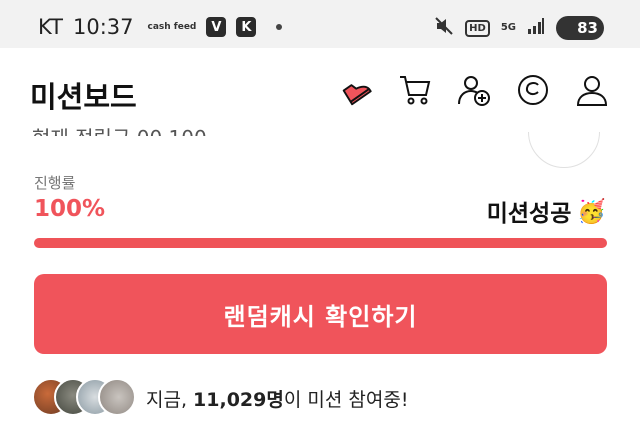 This screenshot has width=640, height=440. Describe the element at coordinates (587, 28) in the screenshot. I see `battery-level: 83` at that location.